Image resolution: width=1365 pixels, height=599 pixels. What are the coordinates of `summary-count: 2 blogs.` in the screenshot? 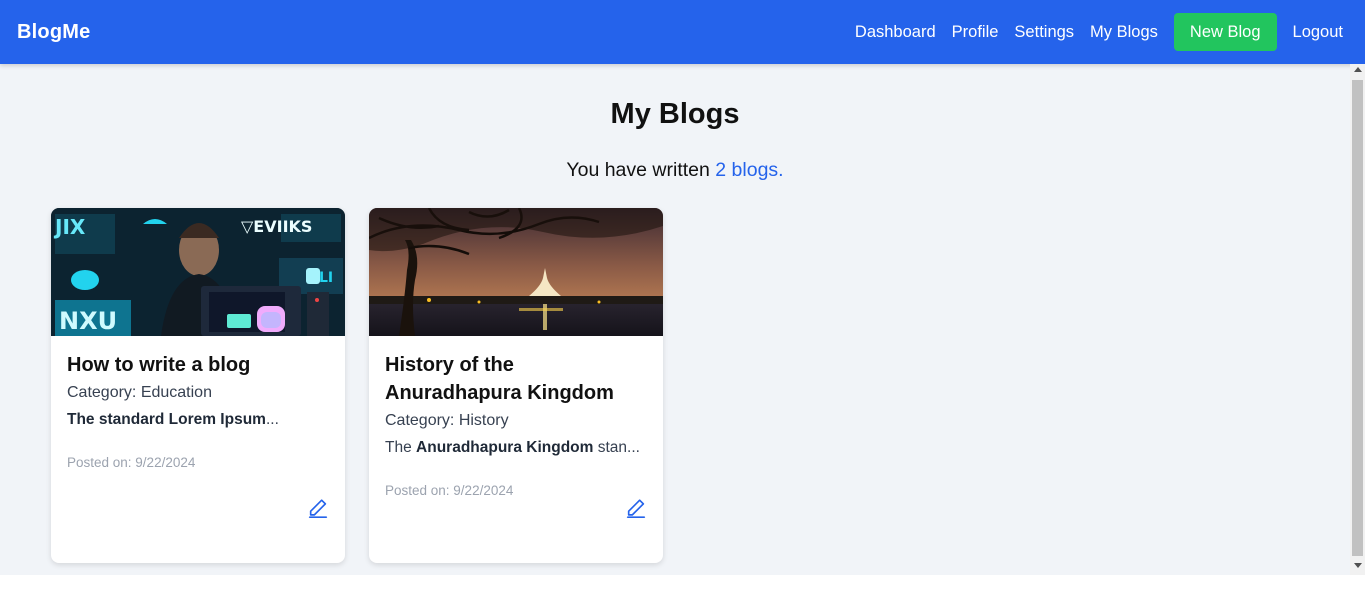 It's located at (749, 170).